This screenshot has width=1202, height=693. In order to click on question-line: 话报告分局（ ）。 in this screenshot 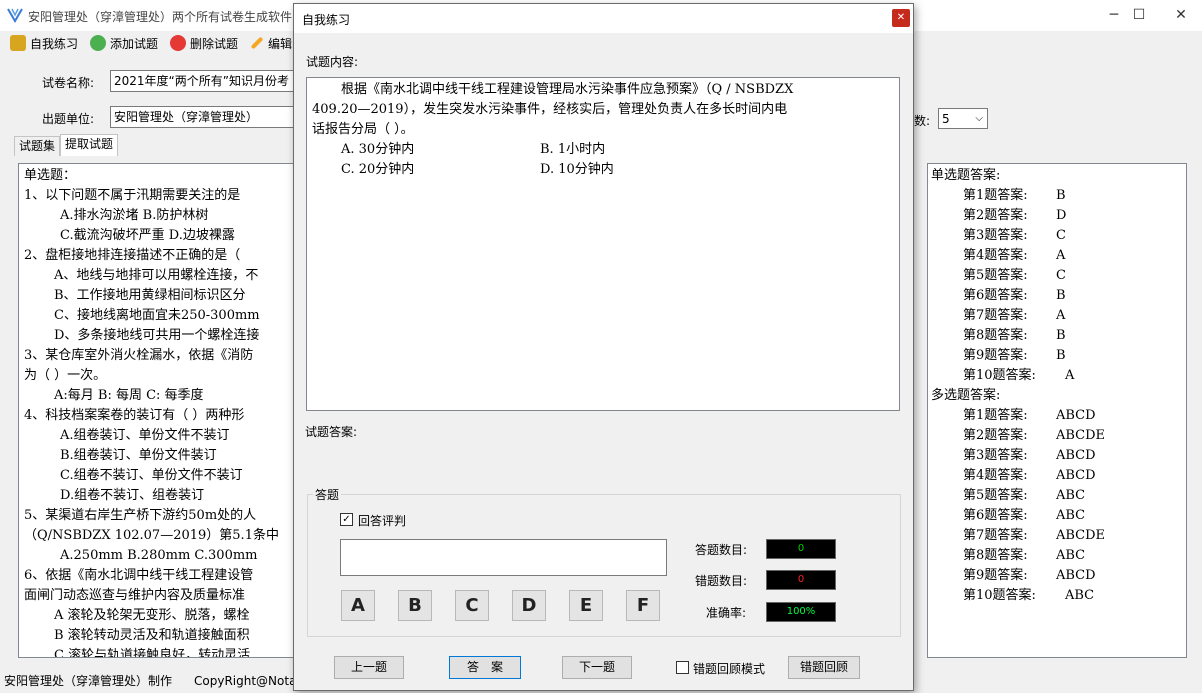, I will do `click(363, 129)`.